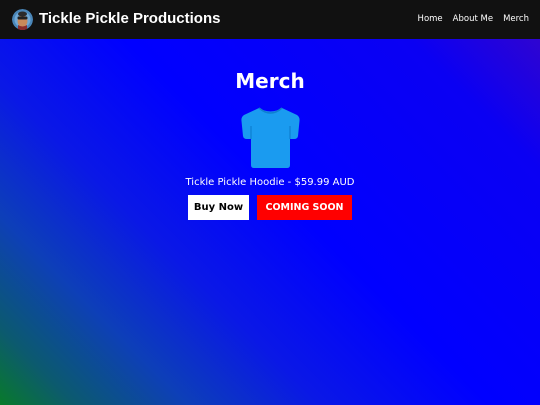  I want to click on nav-about-me: About Me, so click(473, 19).